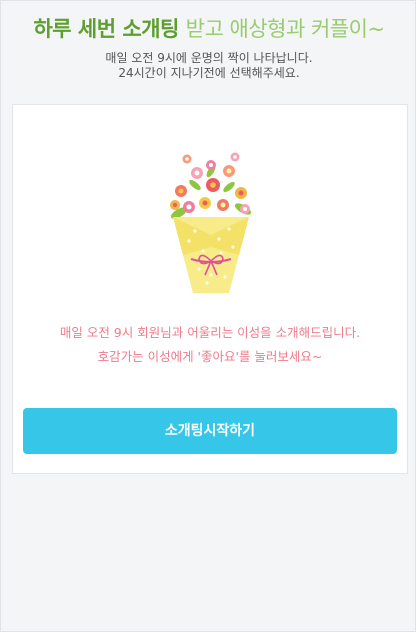 The width and height of the screenshot is (416, 632). I want to click on start-matching-button: 소개팅시작하기, so click(210, 431).